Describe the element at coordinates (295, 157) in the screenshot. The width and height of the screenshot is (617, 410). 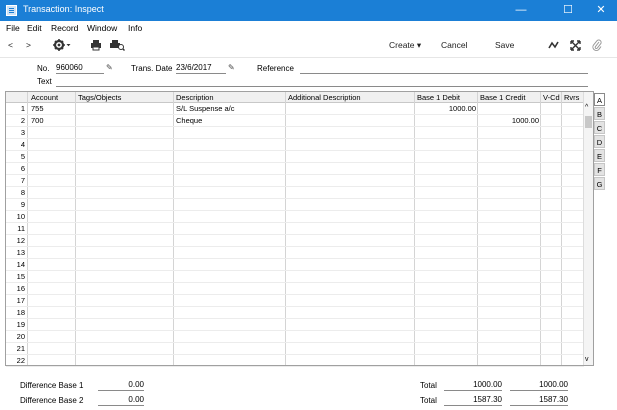
I see `table-row: 5` at that location.